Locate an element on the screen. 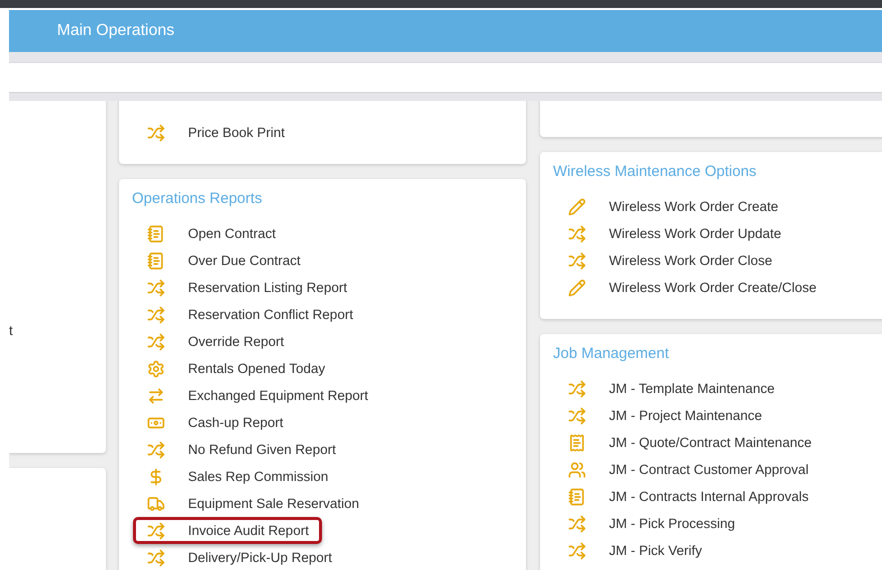  menu-item: Open Contract is located at coordinates (211, 233).